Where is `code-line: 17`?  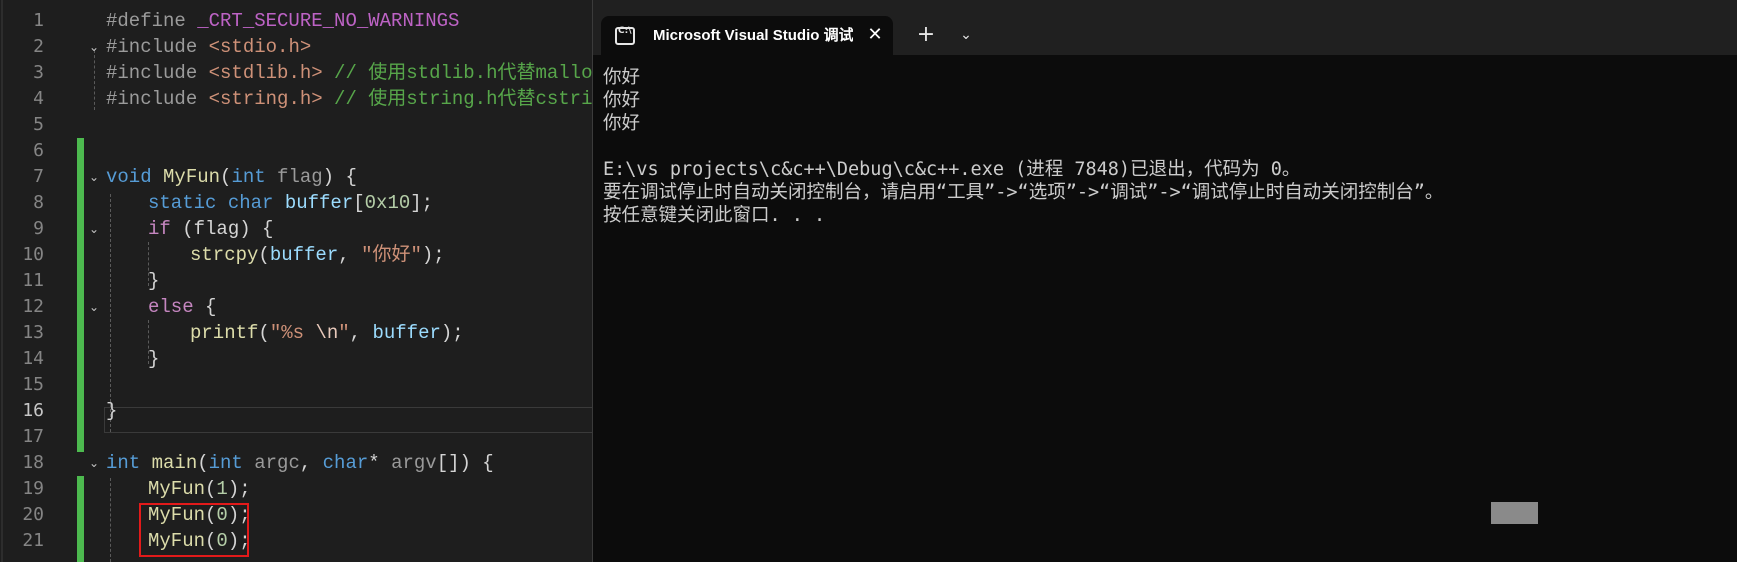
code-line: 17 is located at coordinates (300, 437).